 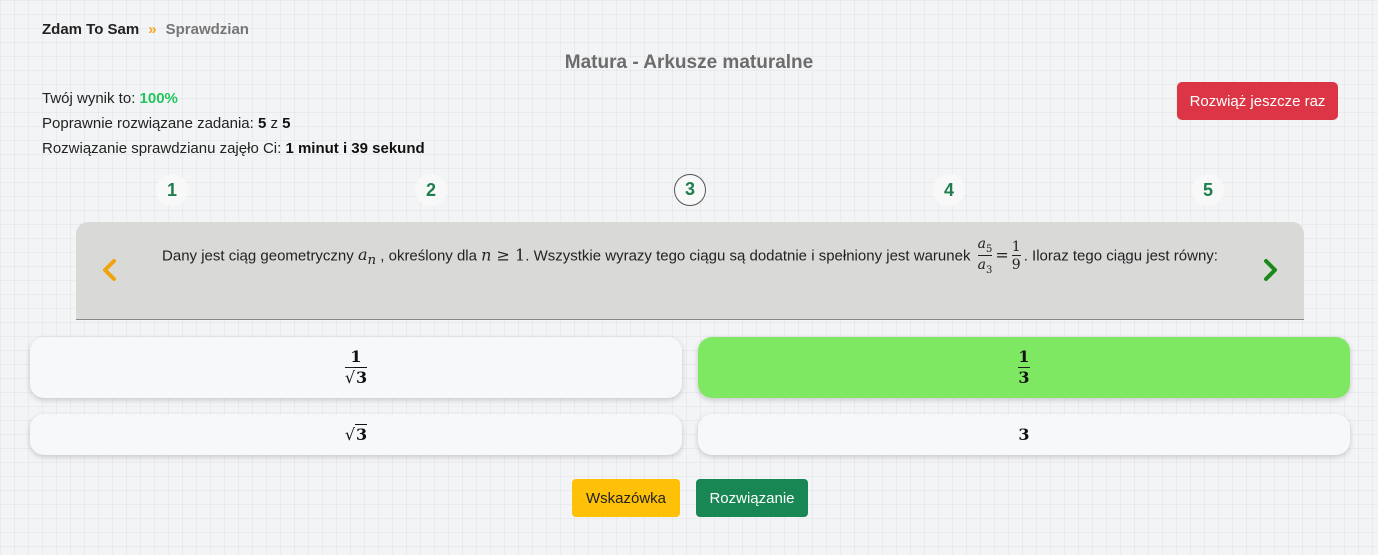 What do you see at coordinates (689, 62) in the screenshot?
I see `page-title: Matura - Arkusze maturalne` at bounding box center [689, 62].